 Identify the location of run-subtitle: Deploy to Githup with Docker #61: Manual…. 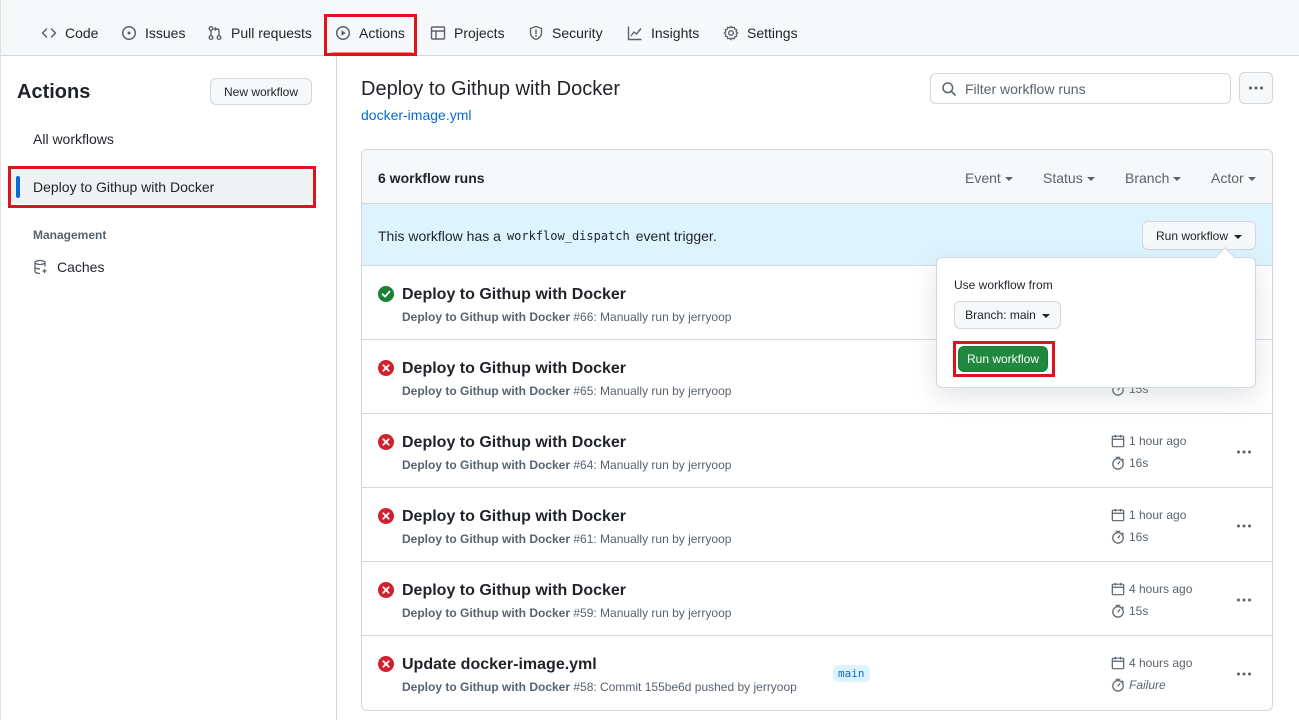
(566, 539).